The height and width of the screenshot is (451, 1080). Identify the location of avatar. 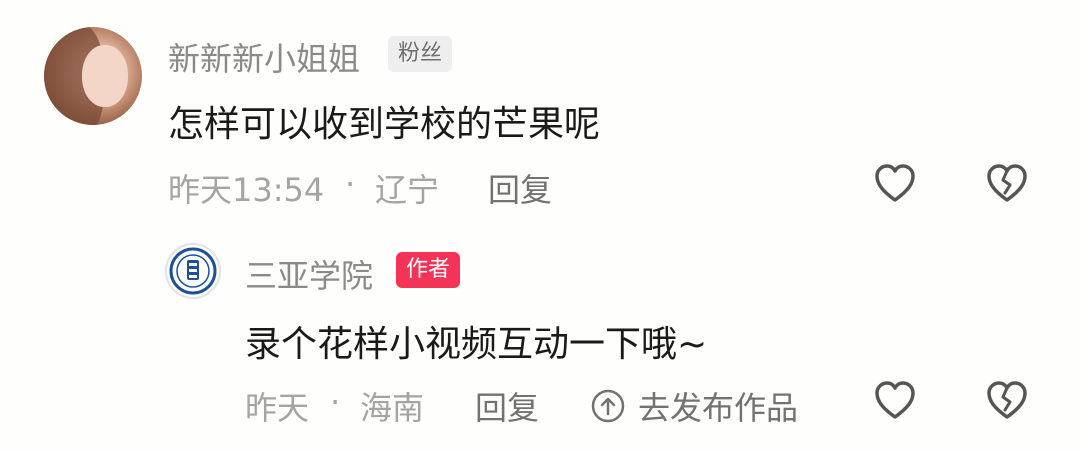
(93, 76).